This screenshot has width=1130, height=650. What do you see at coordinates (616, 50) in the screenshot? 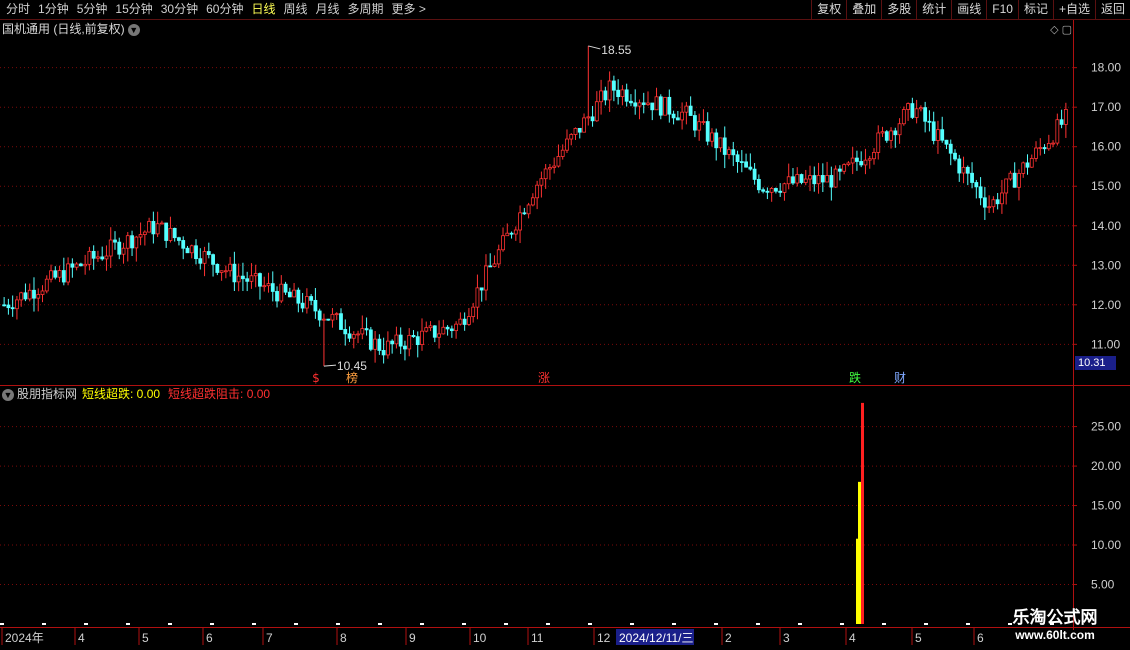
I see `high-label: 18.55` at bounding box center [616, 50].